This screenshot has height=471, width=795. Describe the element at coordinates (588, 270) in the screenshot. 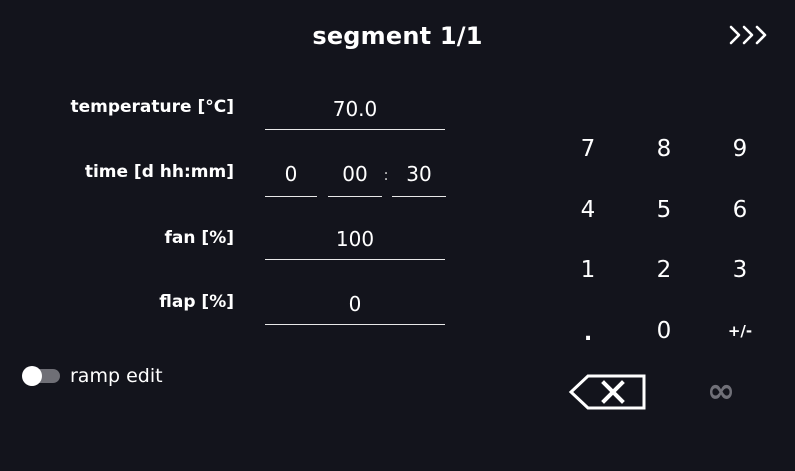

I see `key-1: 1` at that location.